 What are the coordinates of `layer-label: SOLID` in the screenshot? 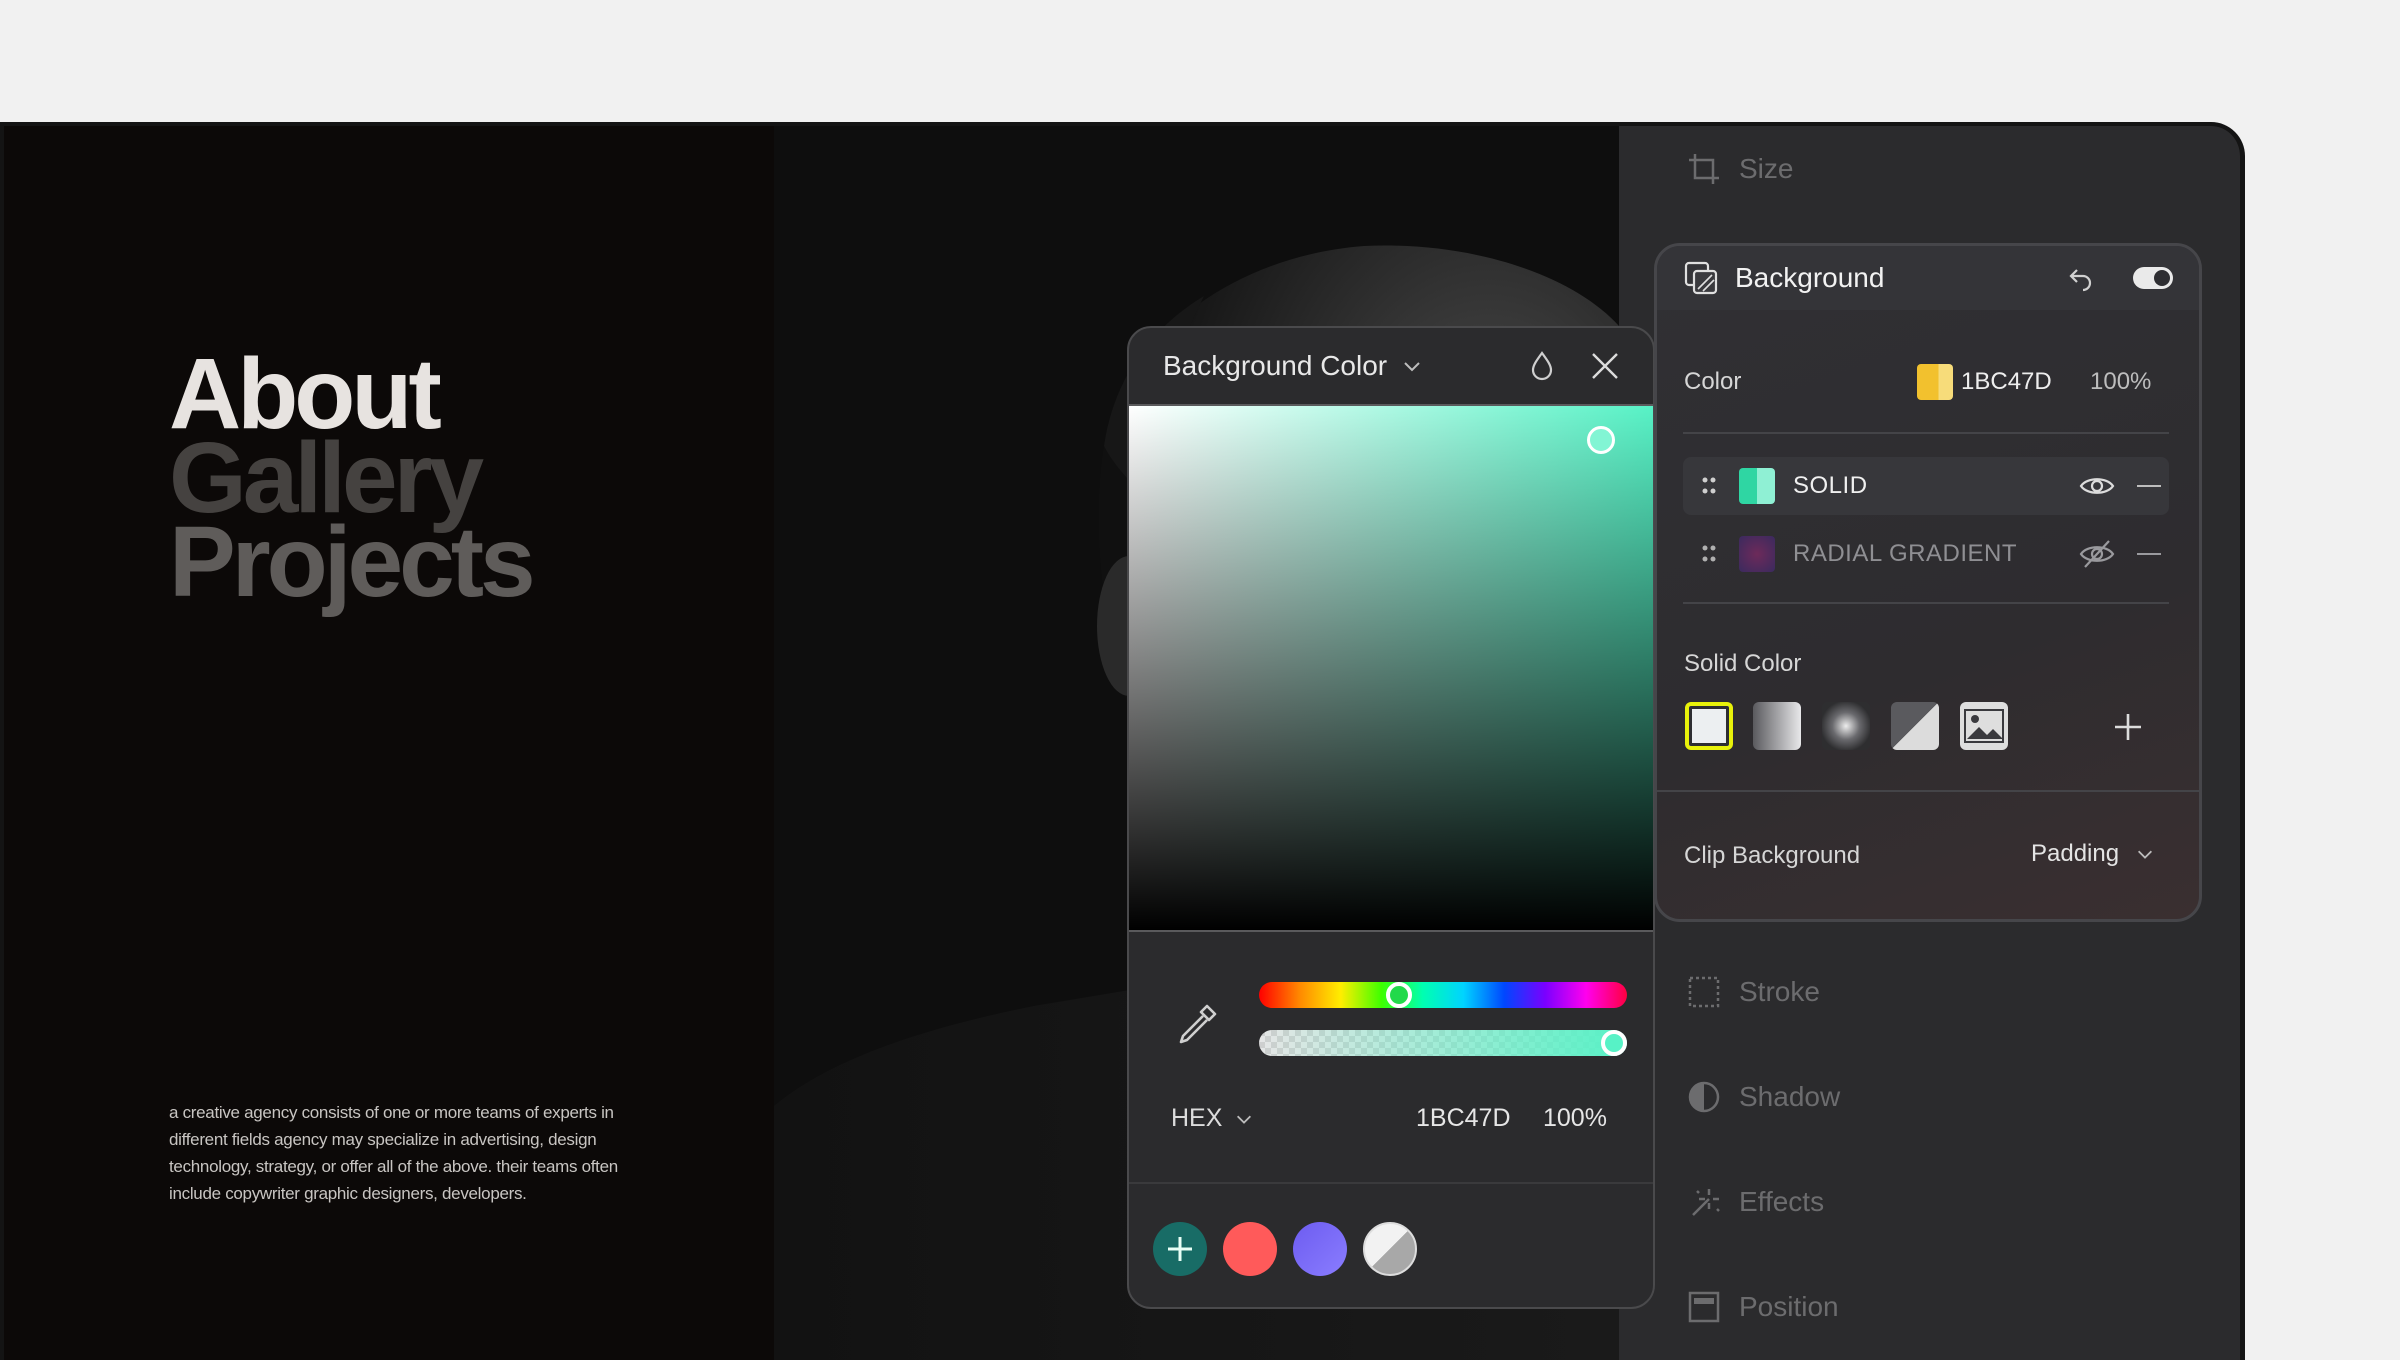 It's located at (1830, 485).